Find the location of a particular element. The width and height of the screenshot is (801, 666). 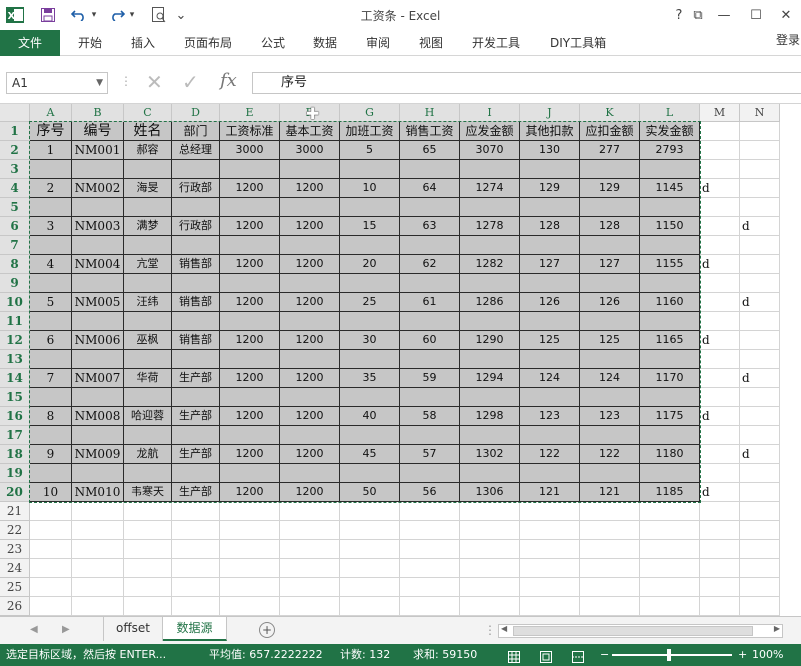

data-cell: 5 is located at coordinates (51, 302).